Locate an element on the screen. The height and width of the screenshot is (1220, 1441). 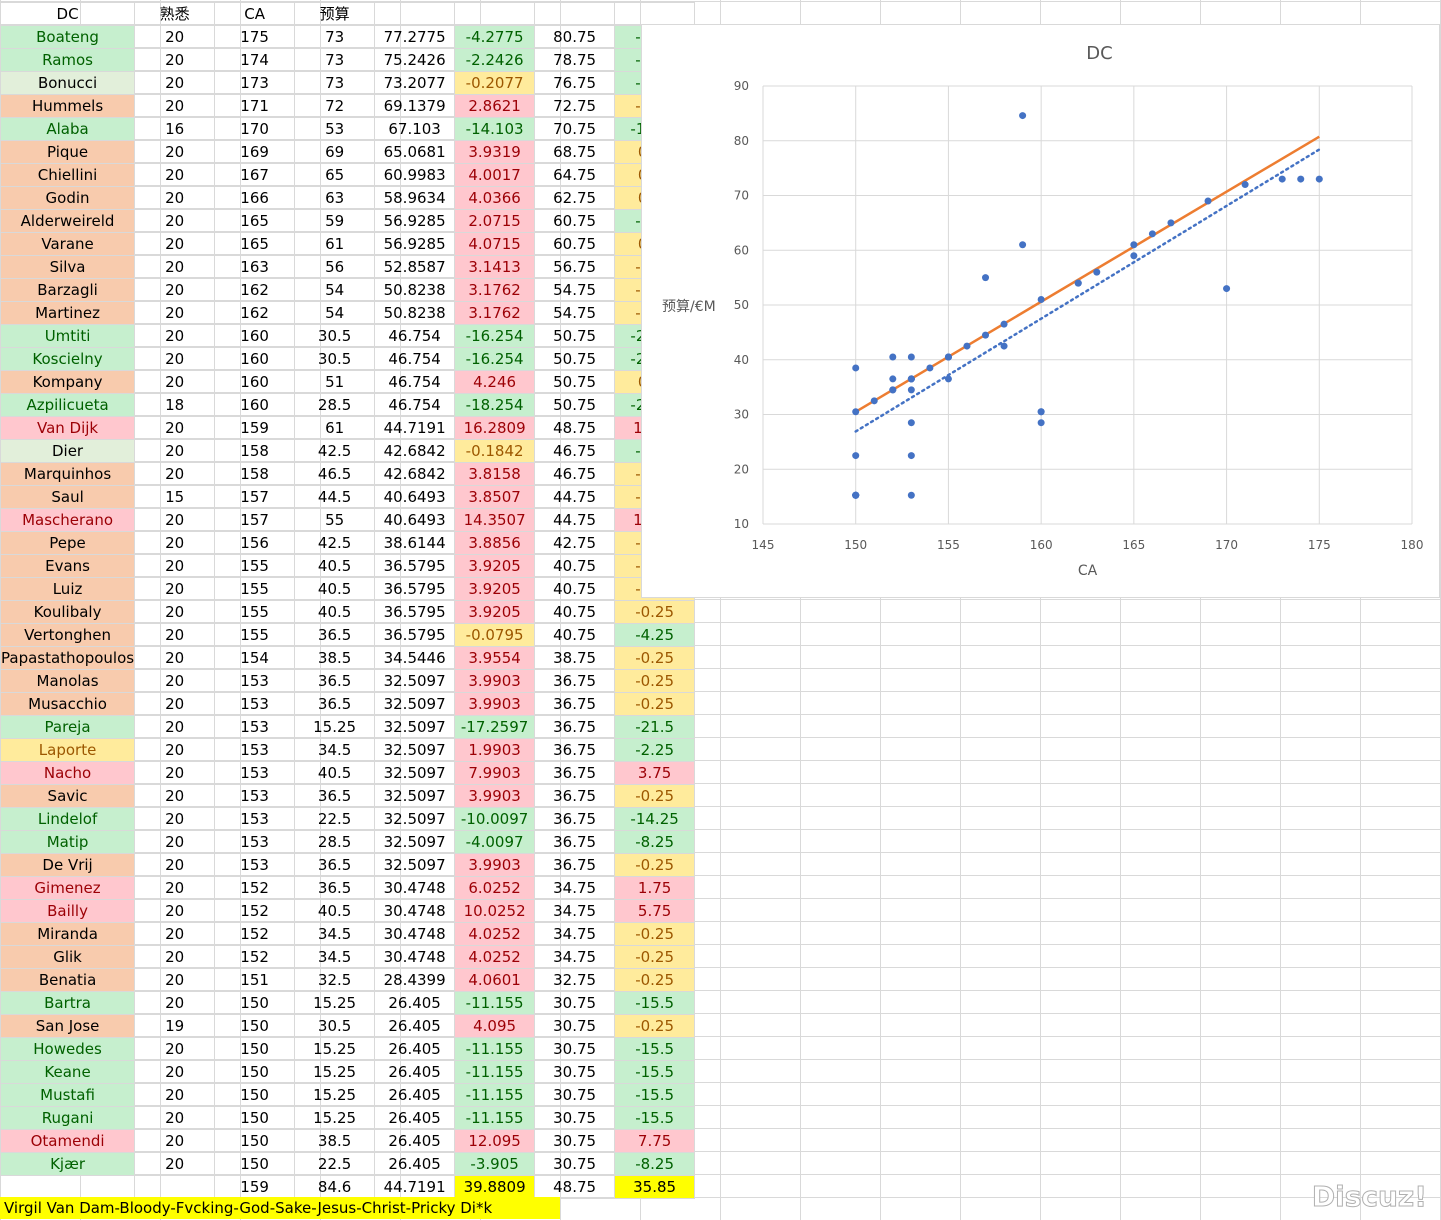
value-cell: 1.75 is located at coordinates (655, 888).